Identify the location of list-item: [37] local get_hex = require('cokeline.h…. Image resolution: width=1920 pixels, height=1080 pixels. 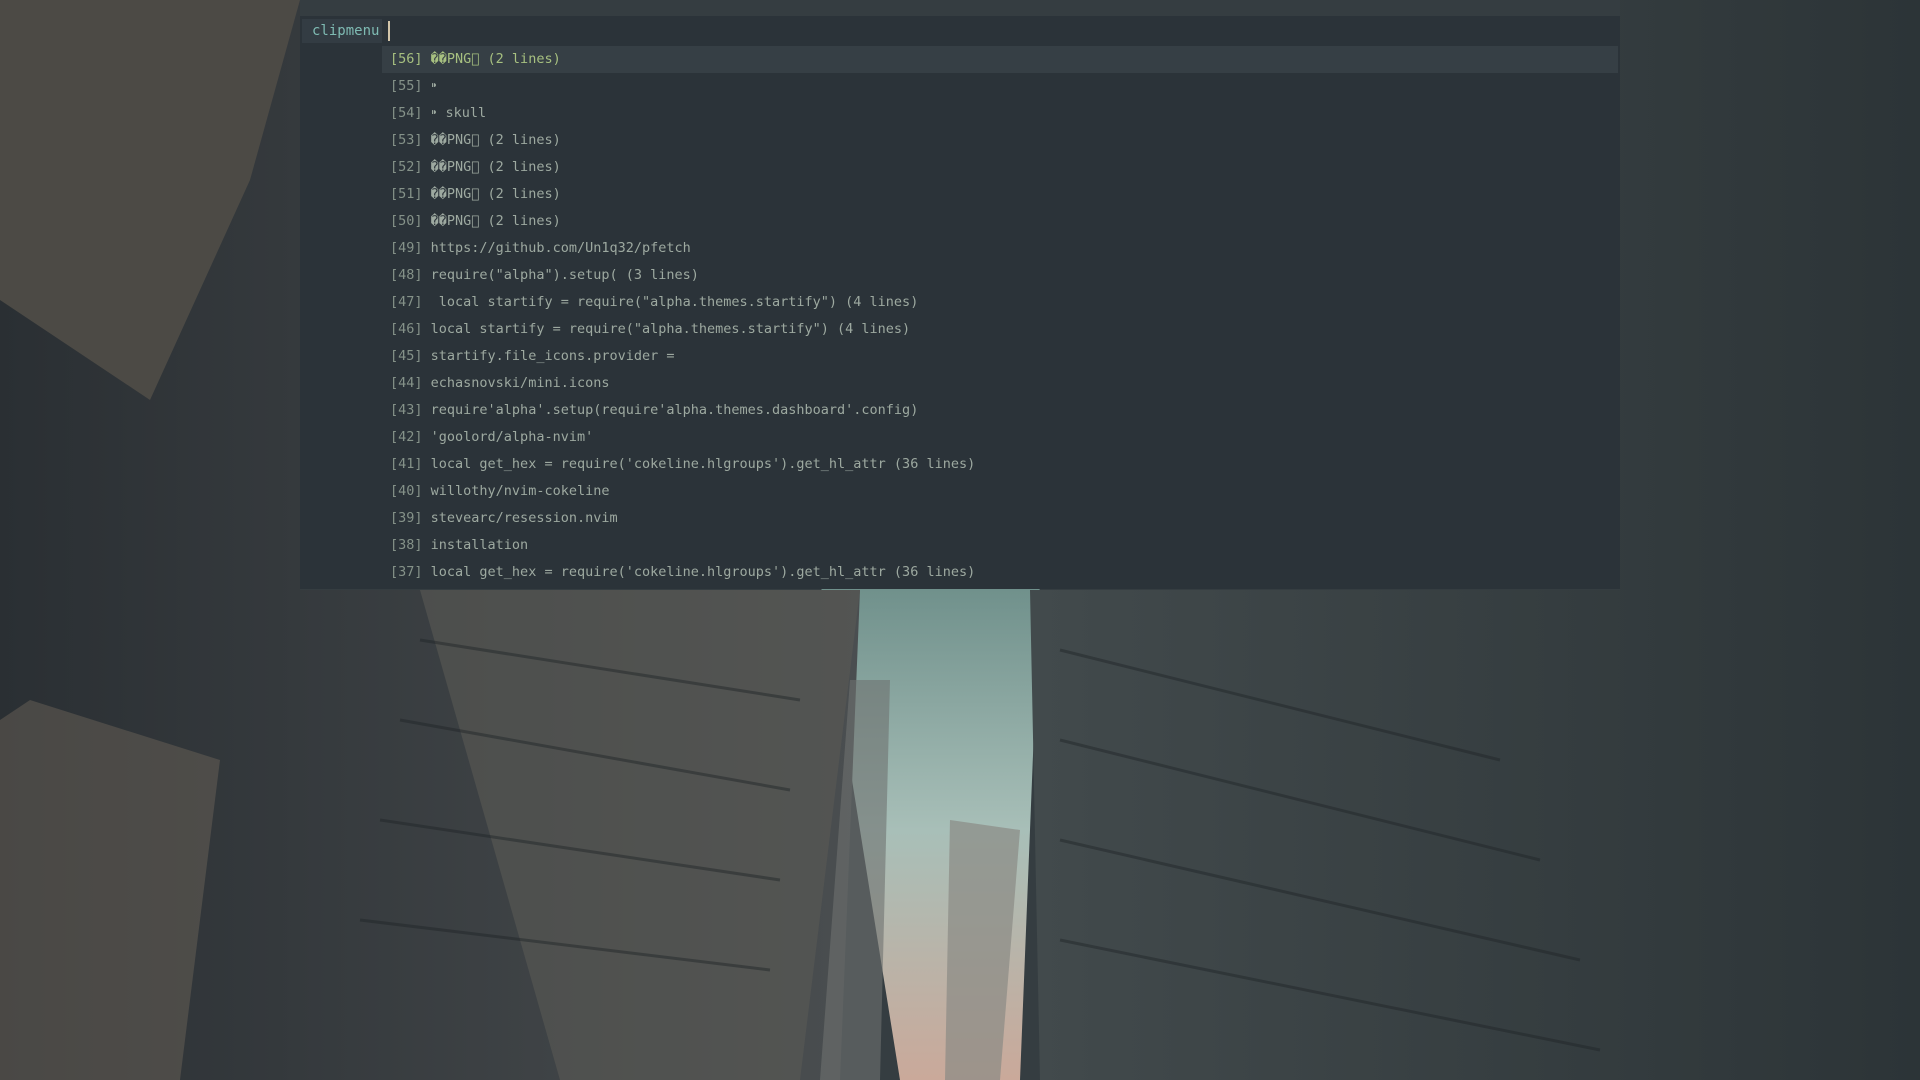
(1000, 572).